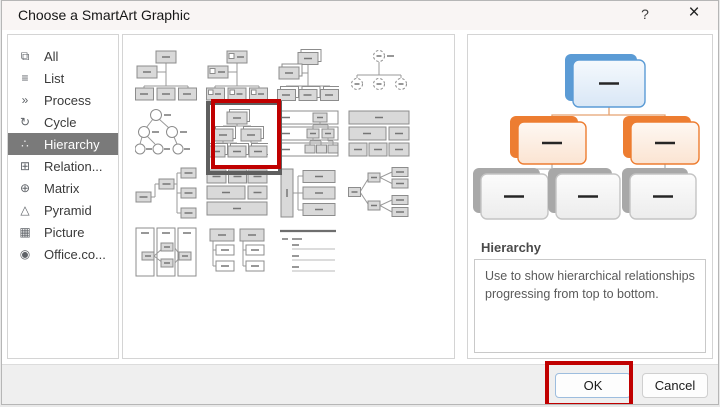  I want to click on sidebar-item-process: » Process, so click(63, 100).